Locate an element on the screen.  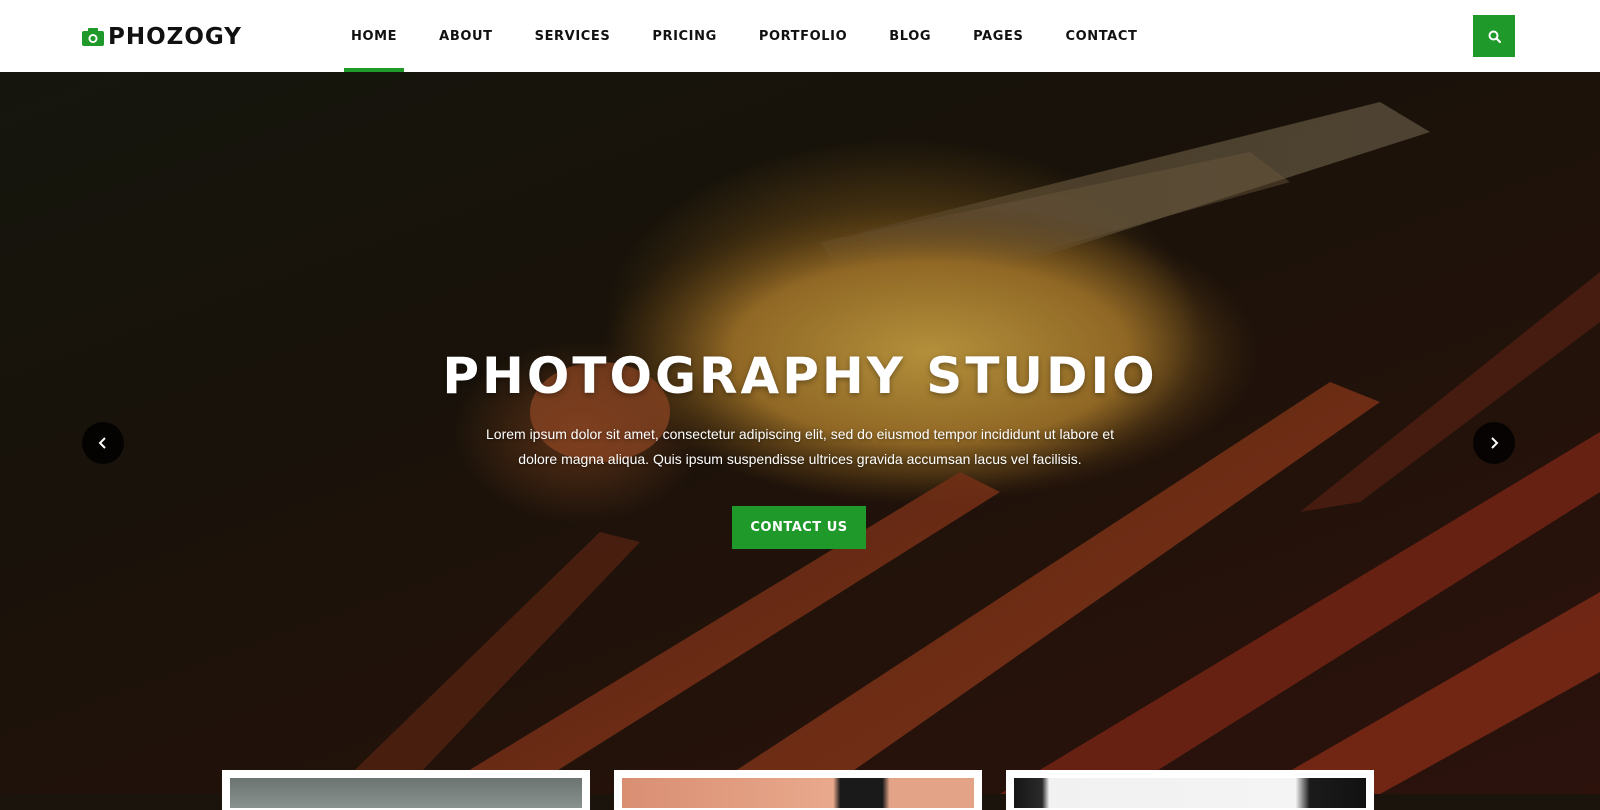
slider-prev-button is located at coordinates (103, 443).